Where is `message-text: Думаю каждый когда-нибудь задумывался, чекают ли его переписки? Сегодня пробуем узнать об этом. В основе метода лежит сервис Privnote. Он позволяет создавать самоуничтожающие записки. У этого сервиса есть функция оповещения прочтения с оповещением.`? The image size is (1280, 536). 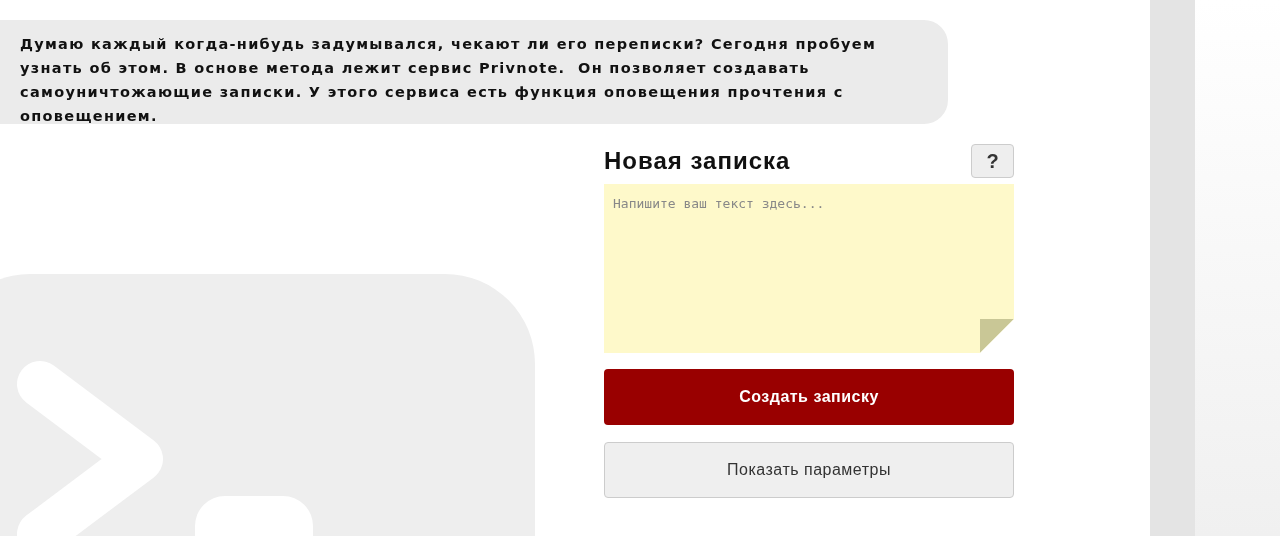 message-text: Думаю каждый когда-нибудь задумывался, чекают ли его переписки? Сегодня пробуем узнать об этом. В основе метода лежит сервис Privnote. Он позволяет создавать самоуничтожающие записки. У этого сервиса есть функция оповещения прочтения с оповещением. is located at coordinates (449, 80).